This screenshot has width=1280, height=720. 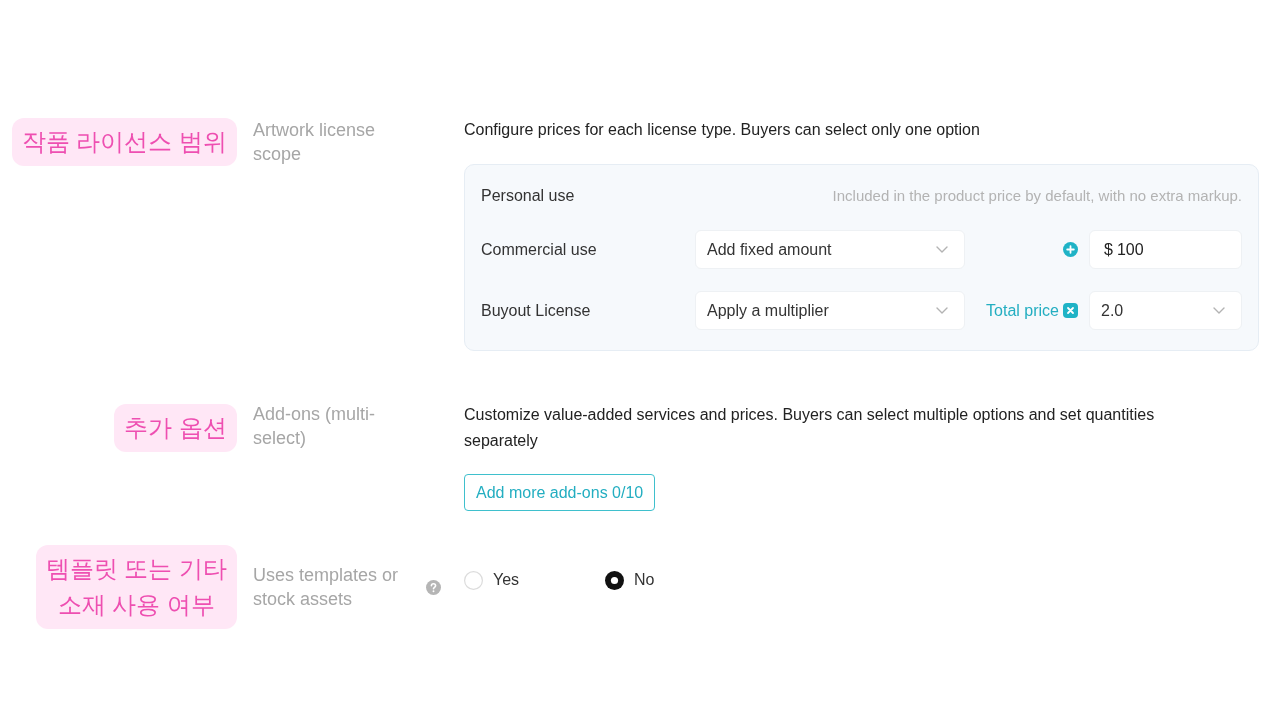 I want to click on annotation-badge: 작품 라이선스 범위, so click(x=124, y=142).